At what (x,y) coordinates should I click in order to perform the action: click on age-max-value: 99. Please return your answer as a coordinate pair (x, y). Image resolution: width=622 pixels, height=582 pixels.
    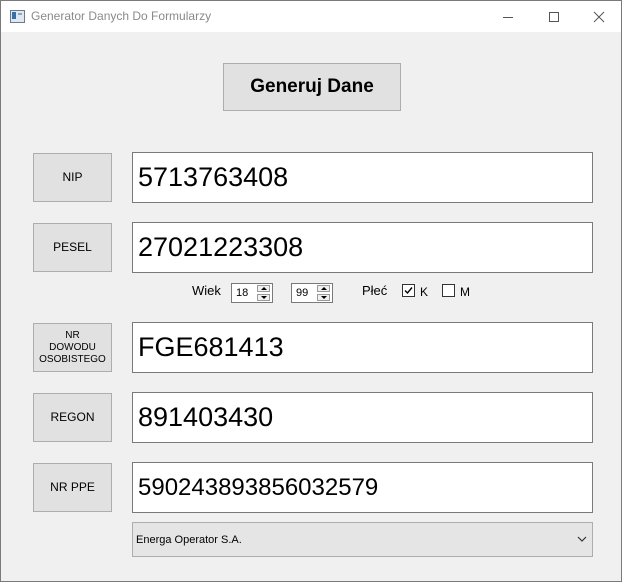
    Looking at the image, I should click on (302, 293).